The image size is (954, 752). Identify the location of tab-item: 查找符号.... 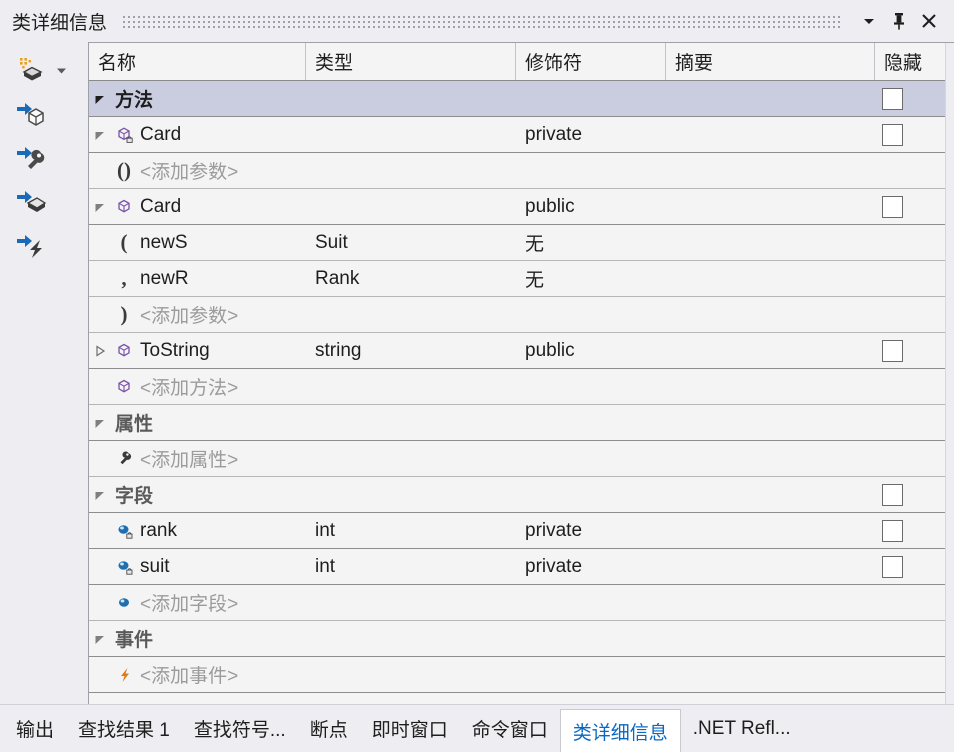
(240, 728).